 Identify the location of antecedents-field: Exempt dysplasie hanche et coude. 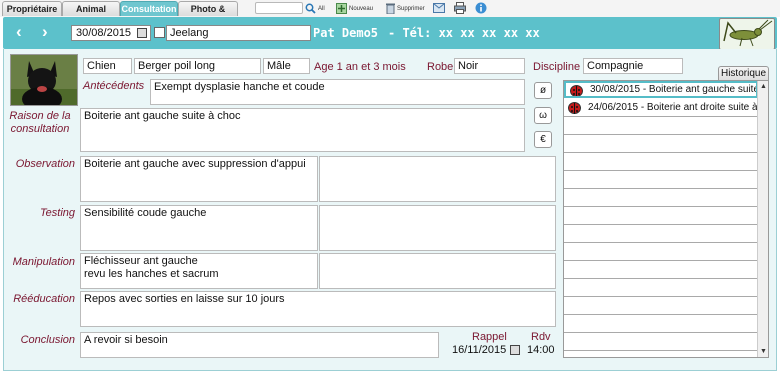
(337, 92).